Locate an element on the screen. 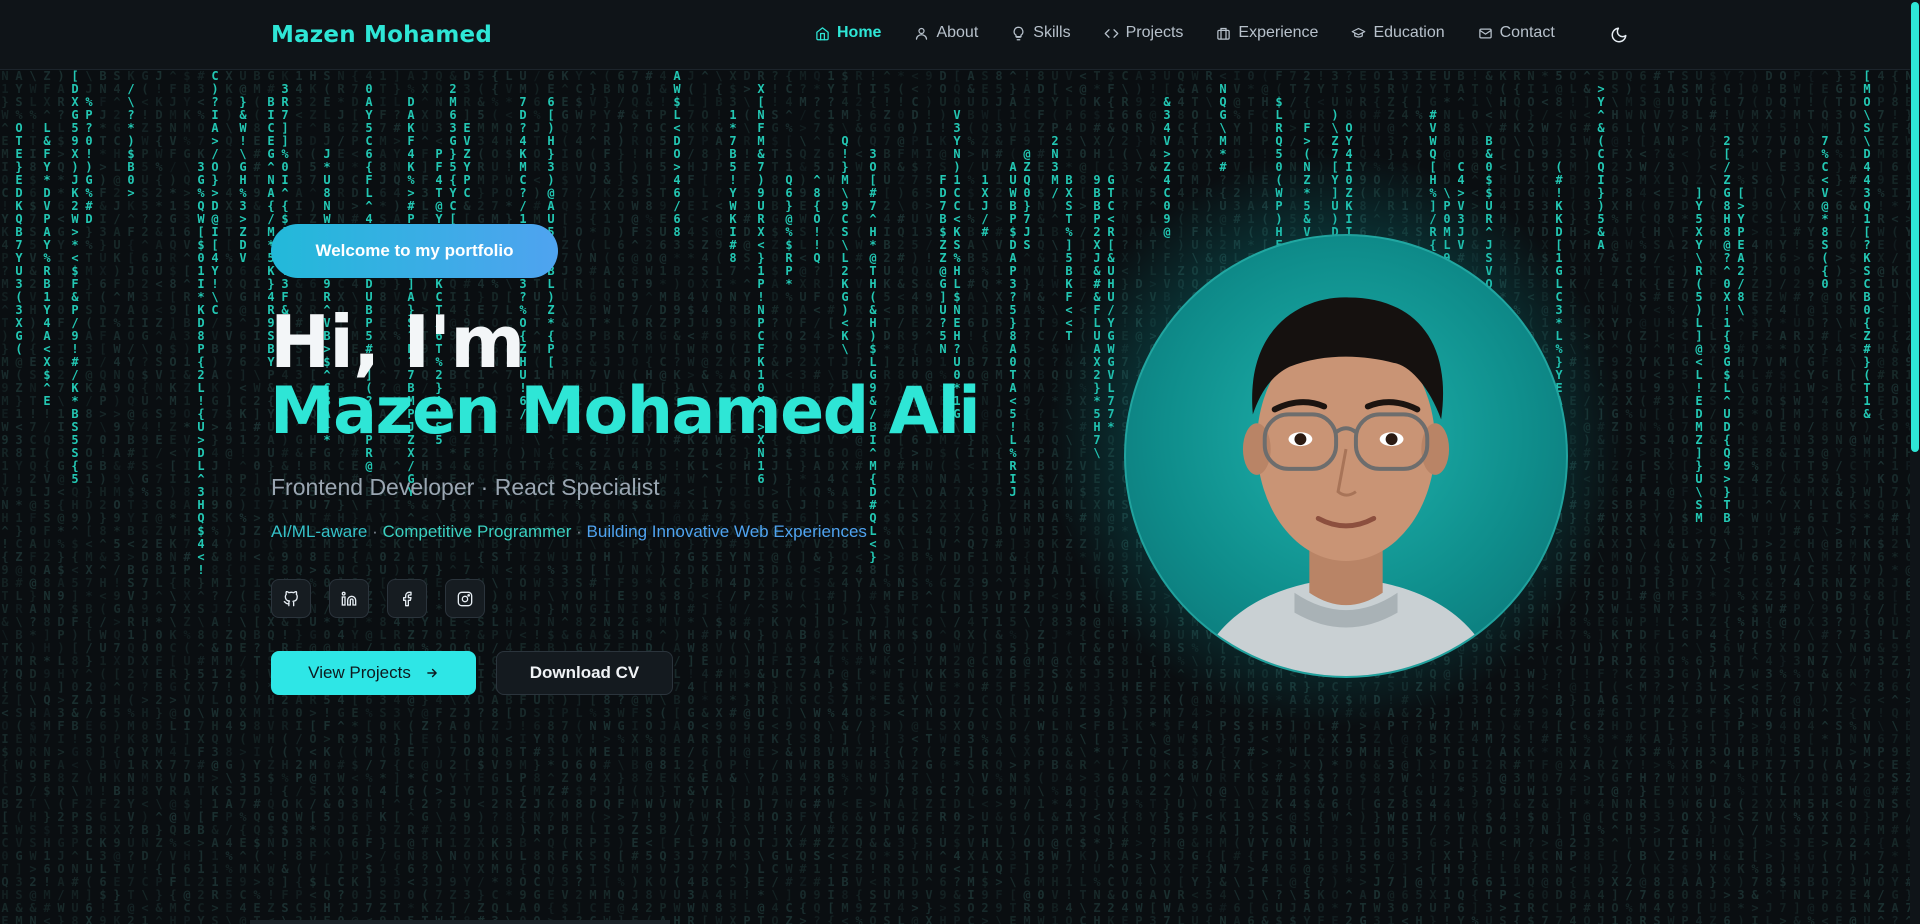 The height and width of the screenshot is (924, 1920). linkedin-icon is located at coordinates (349, 598).